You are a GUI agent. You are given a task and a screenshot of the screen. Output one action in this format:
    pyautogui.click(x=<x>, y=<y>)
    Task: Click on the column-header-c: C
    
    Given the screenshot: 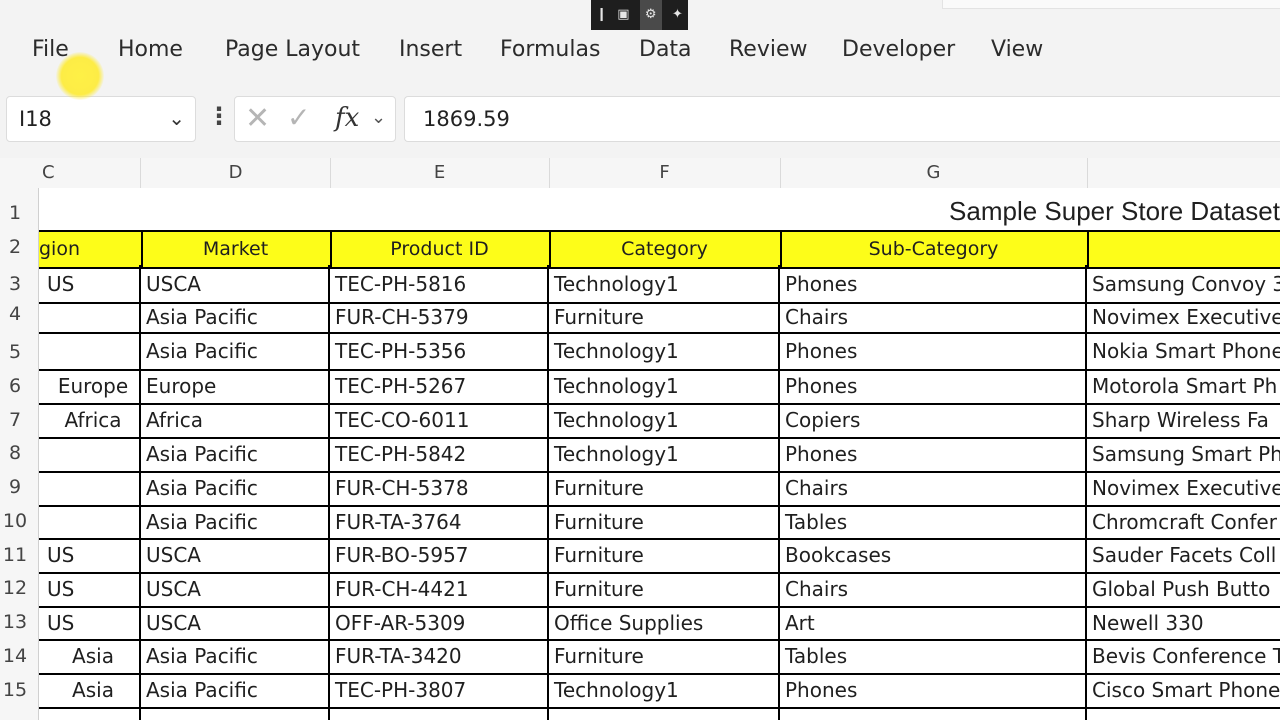 What is the action you would take?
    pyautogui.click(x=89, y=173)
    